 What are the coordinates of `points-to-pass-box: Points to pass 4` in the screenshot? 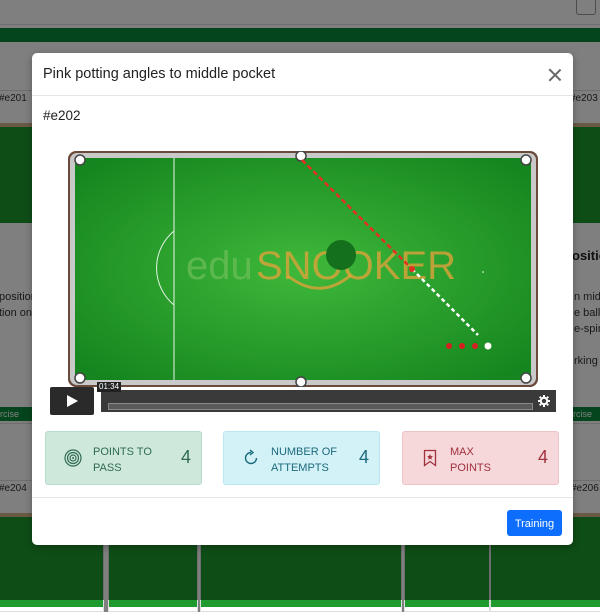 It's located at (123, 458).